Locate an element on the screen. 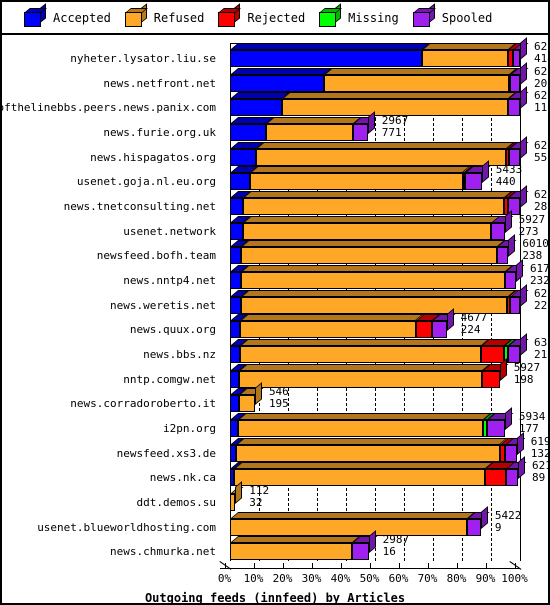  chart-legend: Accepted Refused Rejected Missing Spooled is located at coordinates (275, 18).